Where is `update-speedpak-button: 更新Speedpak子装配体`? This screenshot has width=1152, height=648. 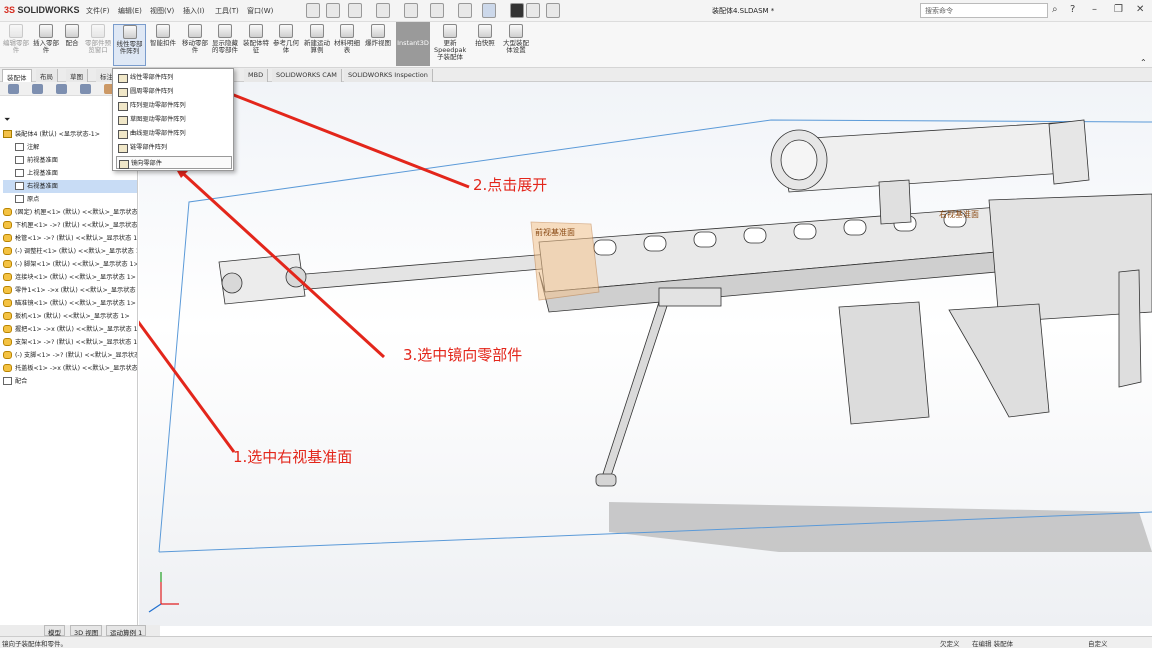
update-speedpak-button: 更新Speedpak子装配体 is located at coordinates (450, 42).